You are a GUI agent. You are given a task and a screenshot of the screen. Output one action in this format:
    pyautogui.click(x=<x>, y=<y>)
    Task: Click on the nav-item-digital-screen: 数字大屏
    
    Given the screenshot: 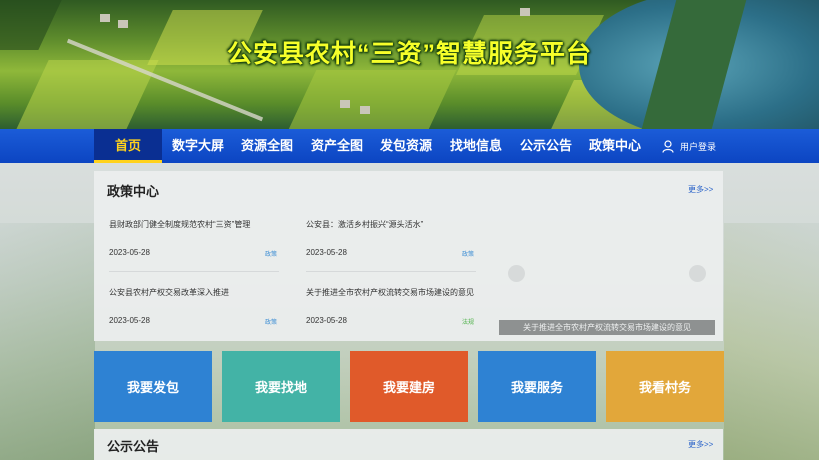 What is the action you would take?
    pyautogui.click(x=198, y=146)
    